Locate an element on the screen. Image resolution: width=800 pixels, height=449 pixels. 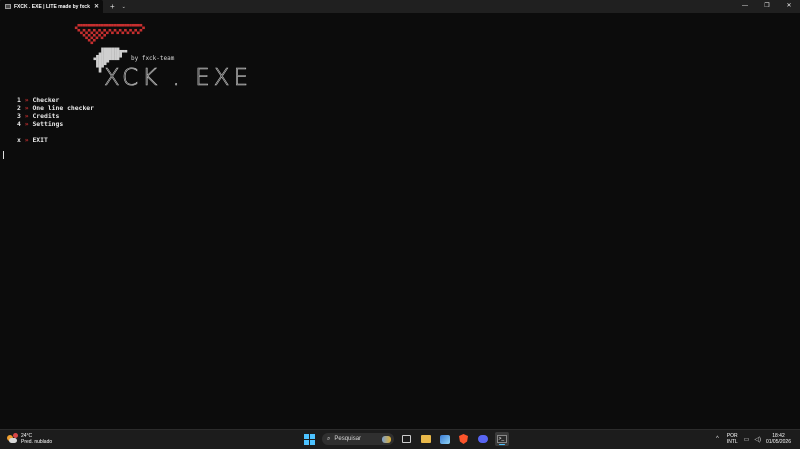
tab-terminal: FXCK . EXE | LITE made by fxck ✕ is located at coordinates (51, 6).